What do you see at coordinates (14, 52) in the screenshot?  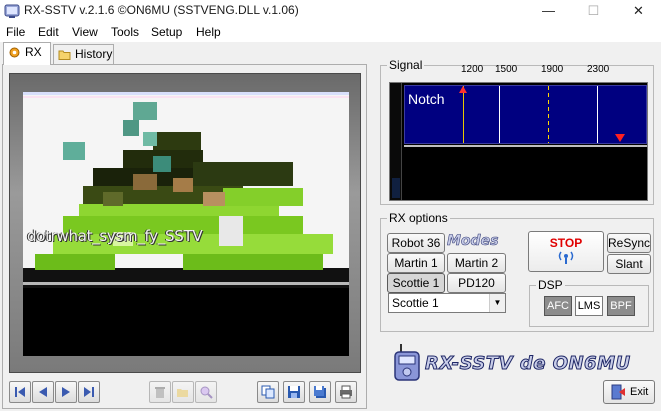 I see `gear-icon` at bounding box center [14, 52].